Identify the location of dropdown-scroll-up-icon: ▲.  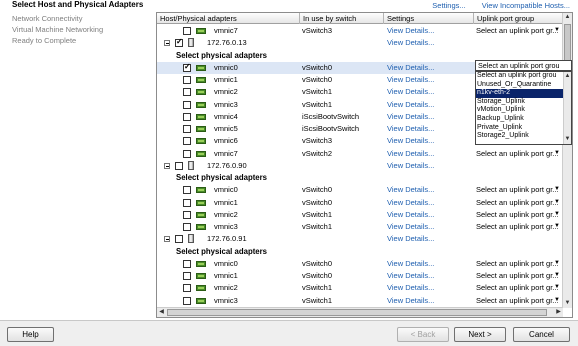
(567, 76).